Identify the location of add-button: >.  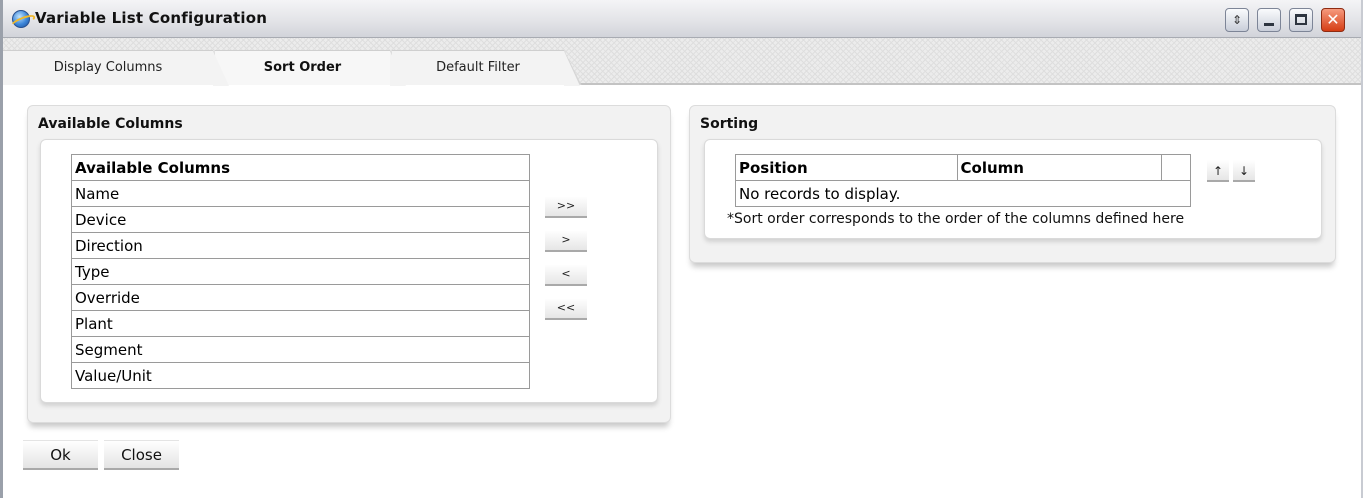
(566, 241).